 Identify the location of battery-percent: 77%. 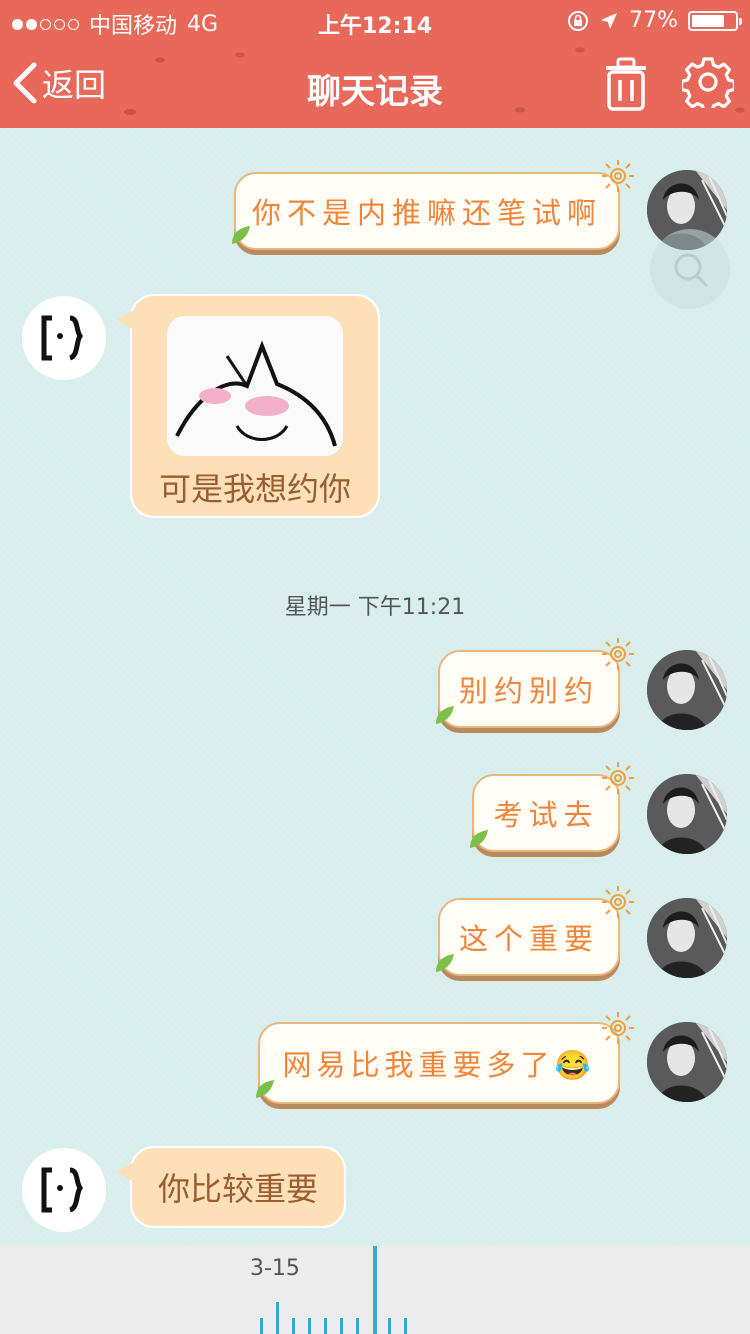
(653, 20).